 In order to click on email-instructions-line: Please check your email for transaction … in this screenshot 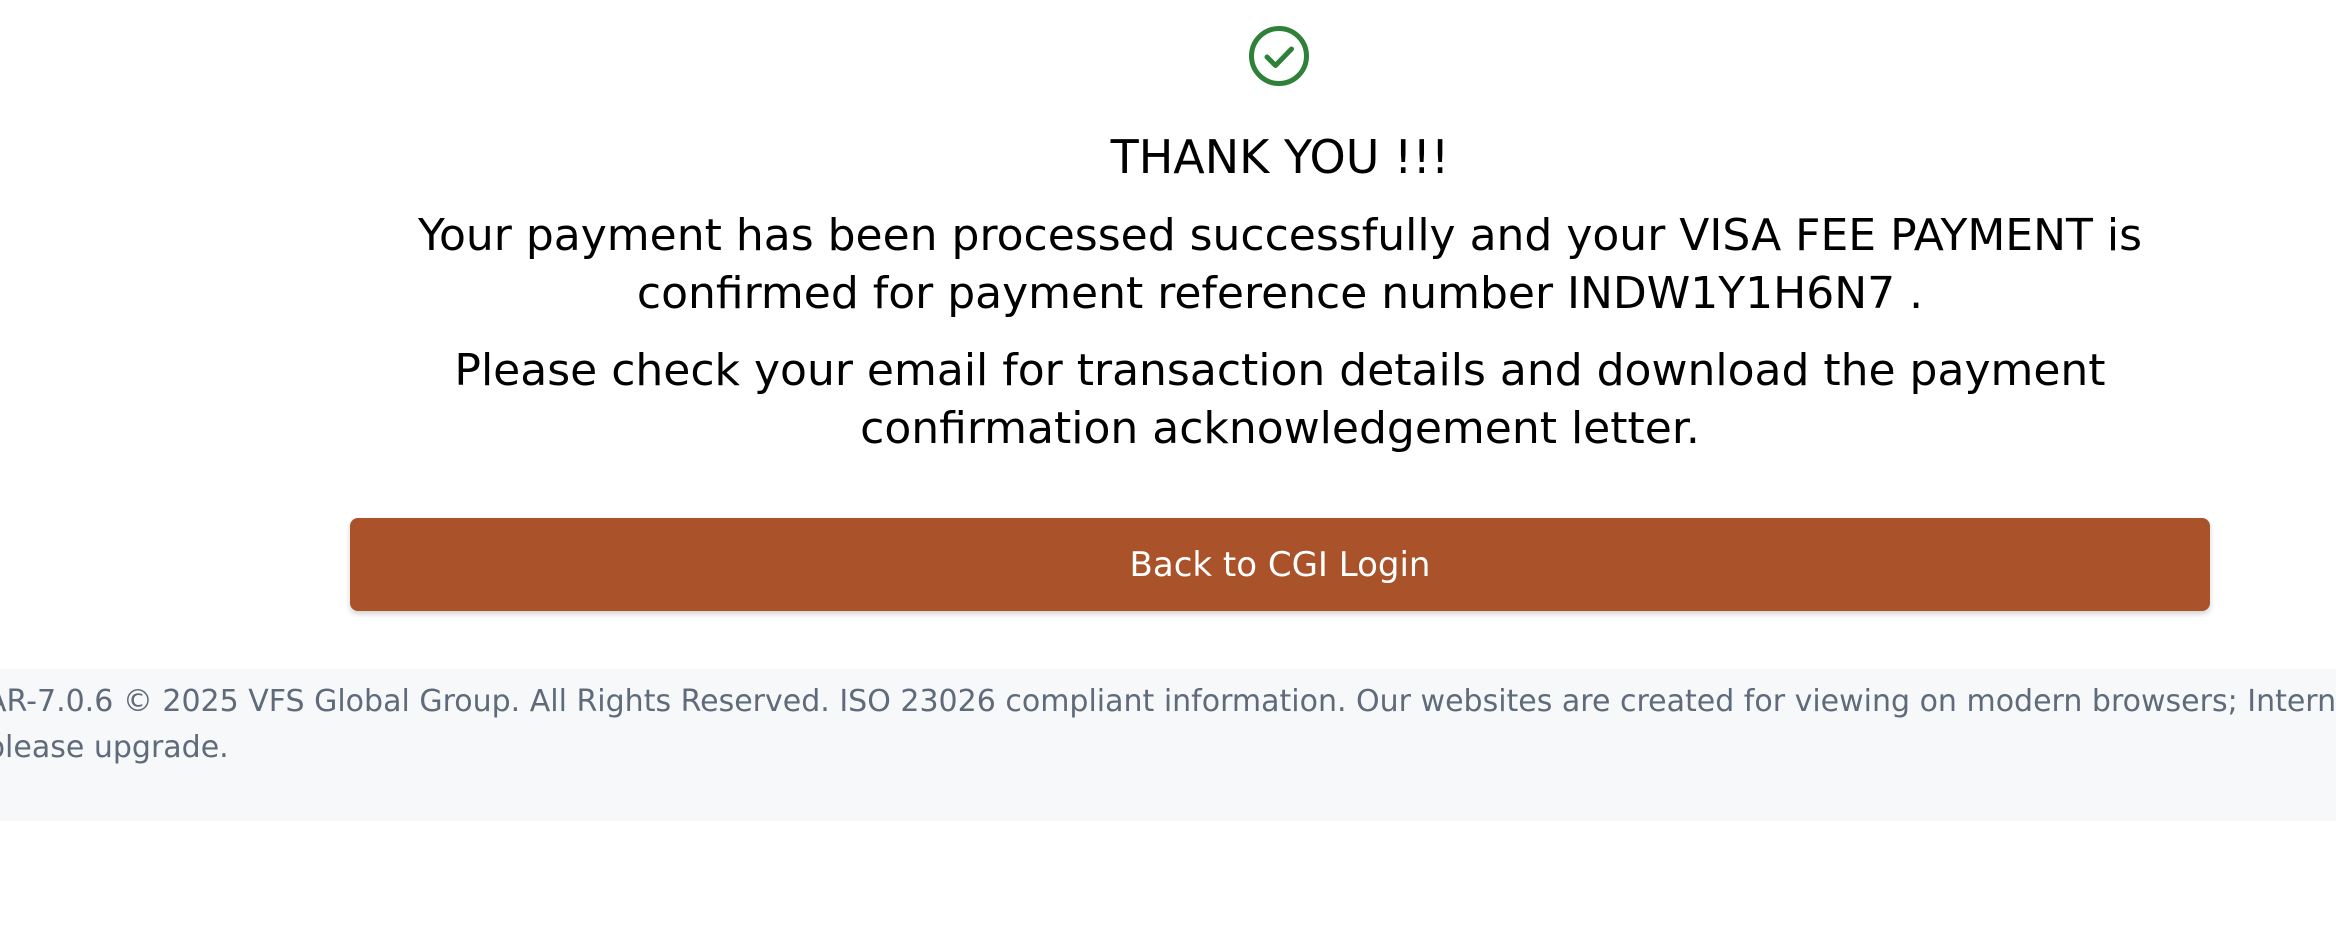, I will do `click(1280, 370)`.